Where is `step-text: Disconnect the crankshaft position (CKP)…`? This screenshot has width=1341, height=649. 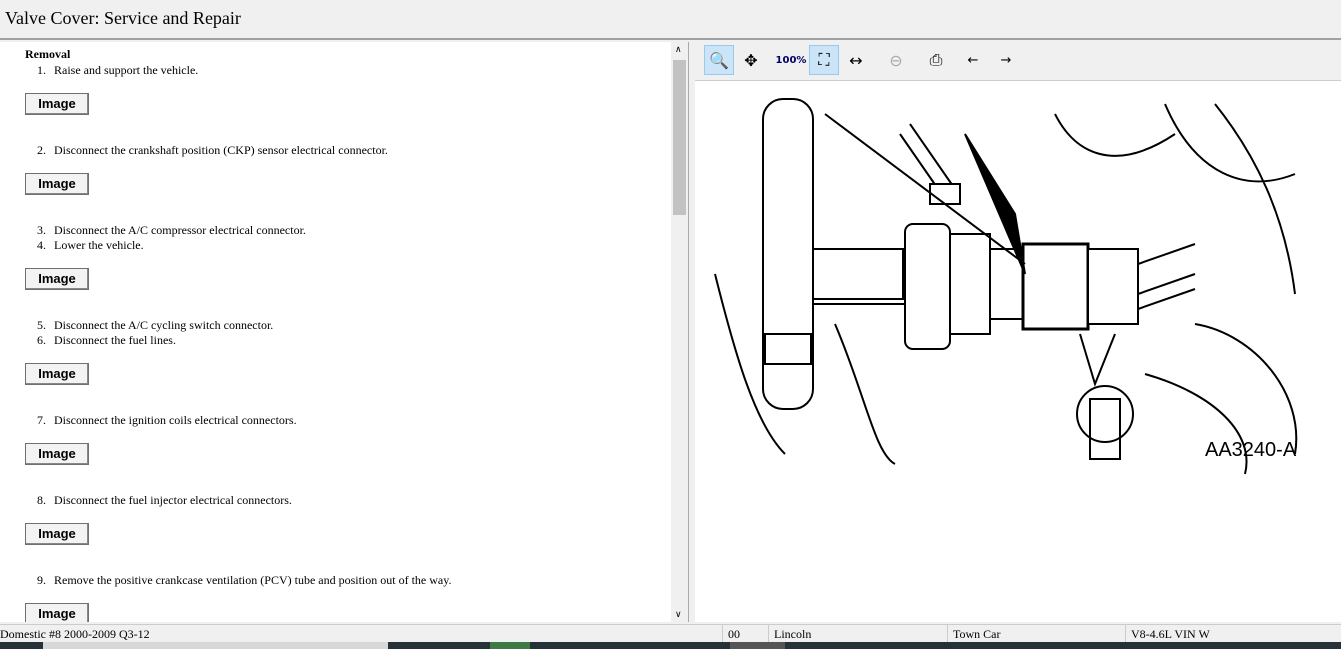 step-text: Disconnect the crankshaft position (CKP)… is located at coordinates (221, 150).